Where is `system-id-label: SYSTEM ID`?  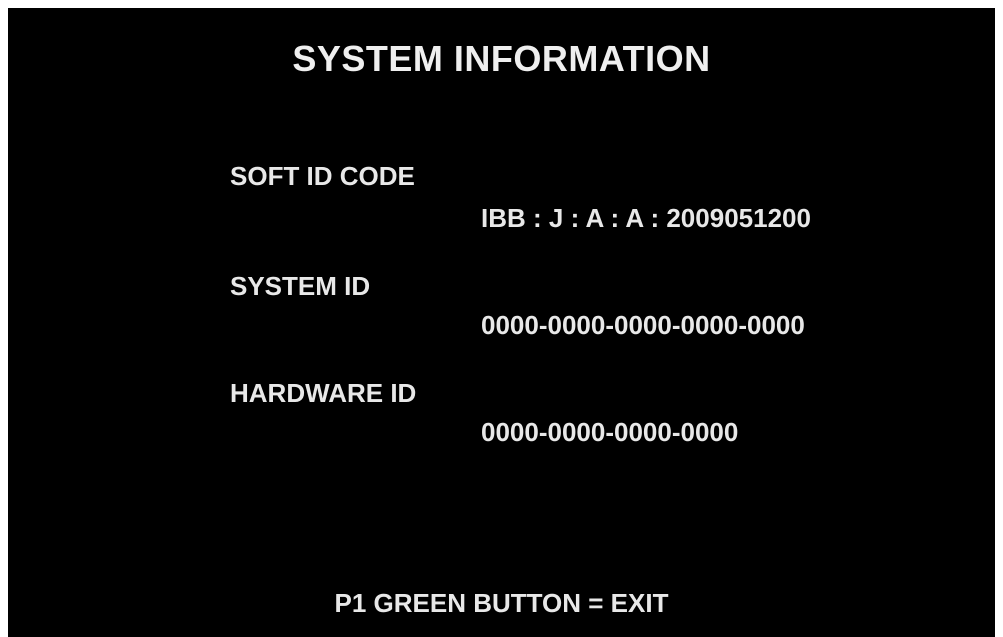 system-id-label: SYSTEM ID is located at coordinates (300, 286).